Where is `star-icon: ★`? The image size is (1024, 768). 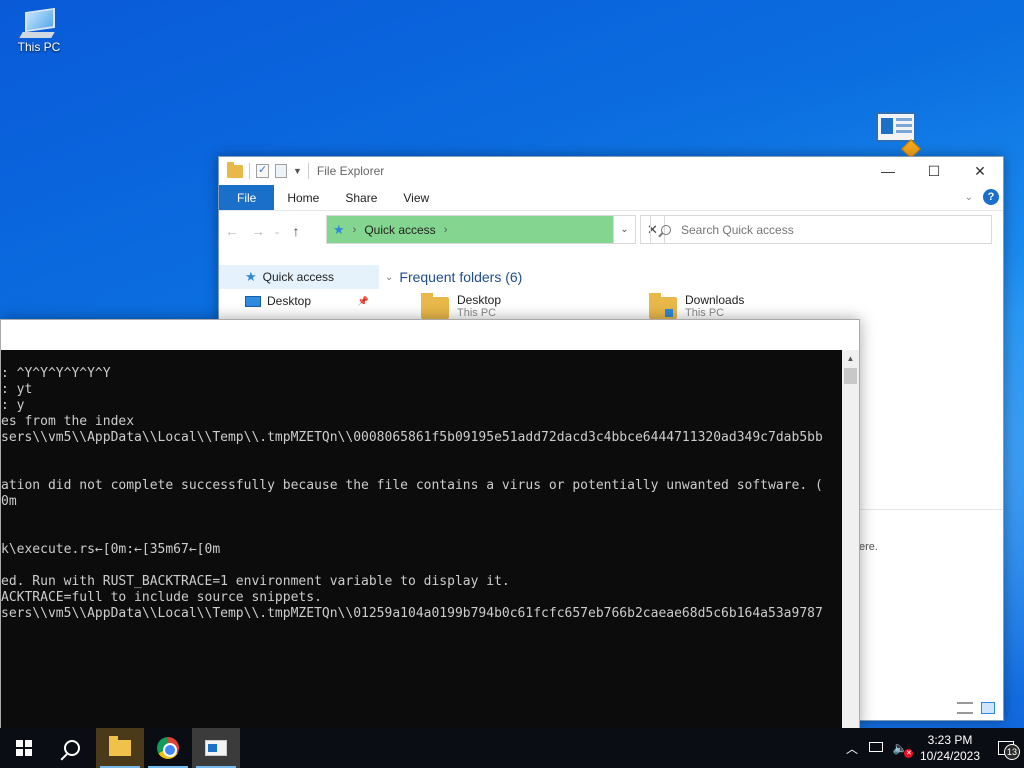
star-icon: ★ is located at coordinates (251, 276).